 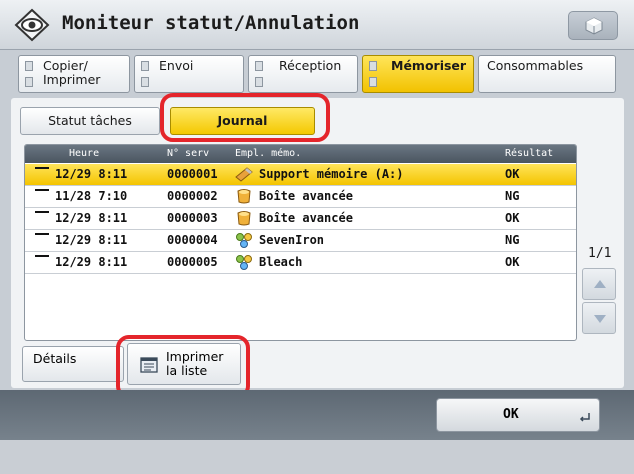 I want to click on arrow-up-icon, so click(x=600, y=284).